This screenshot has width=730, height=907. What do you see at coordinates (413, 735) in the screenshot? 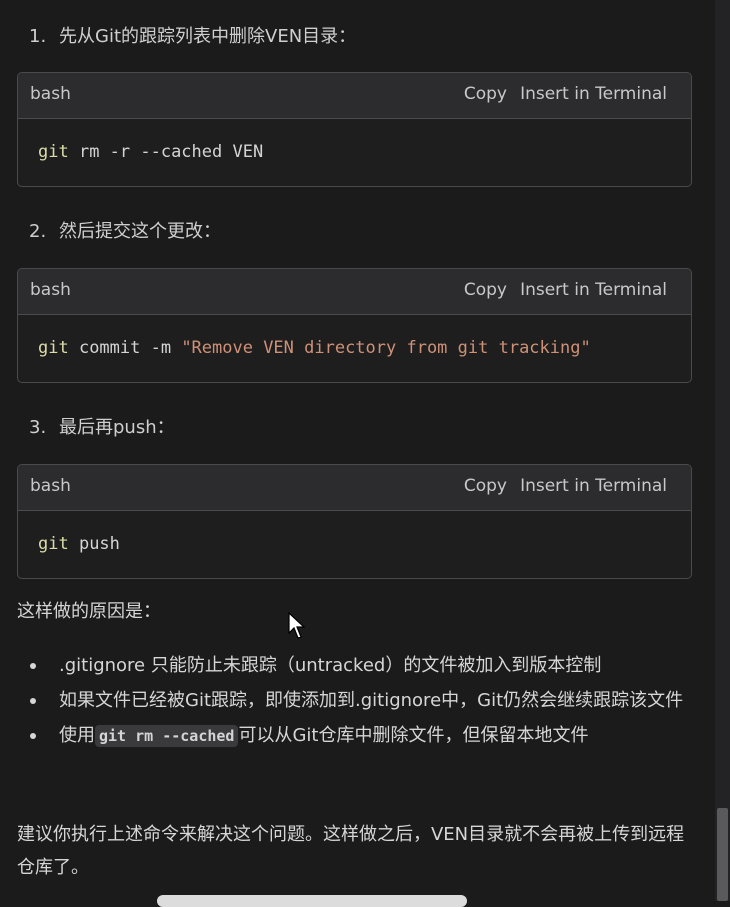
I see `list-item-text-suffix: 可以从Git仓库中删除文件，但保留本地文件` at bounding box center [413, 735].